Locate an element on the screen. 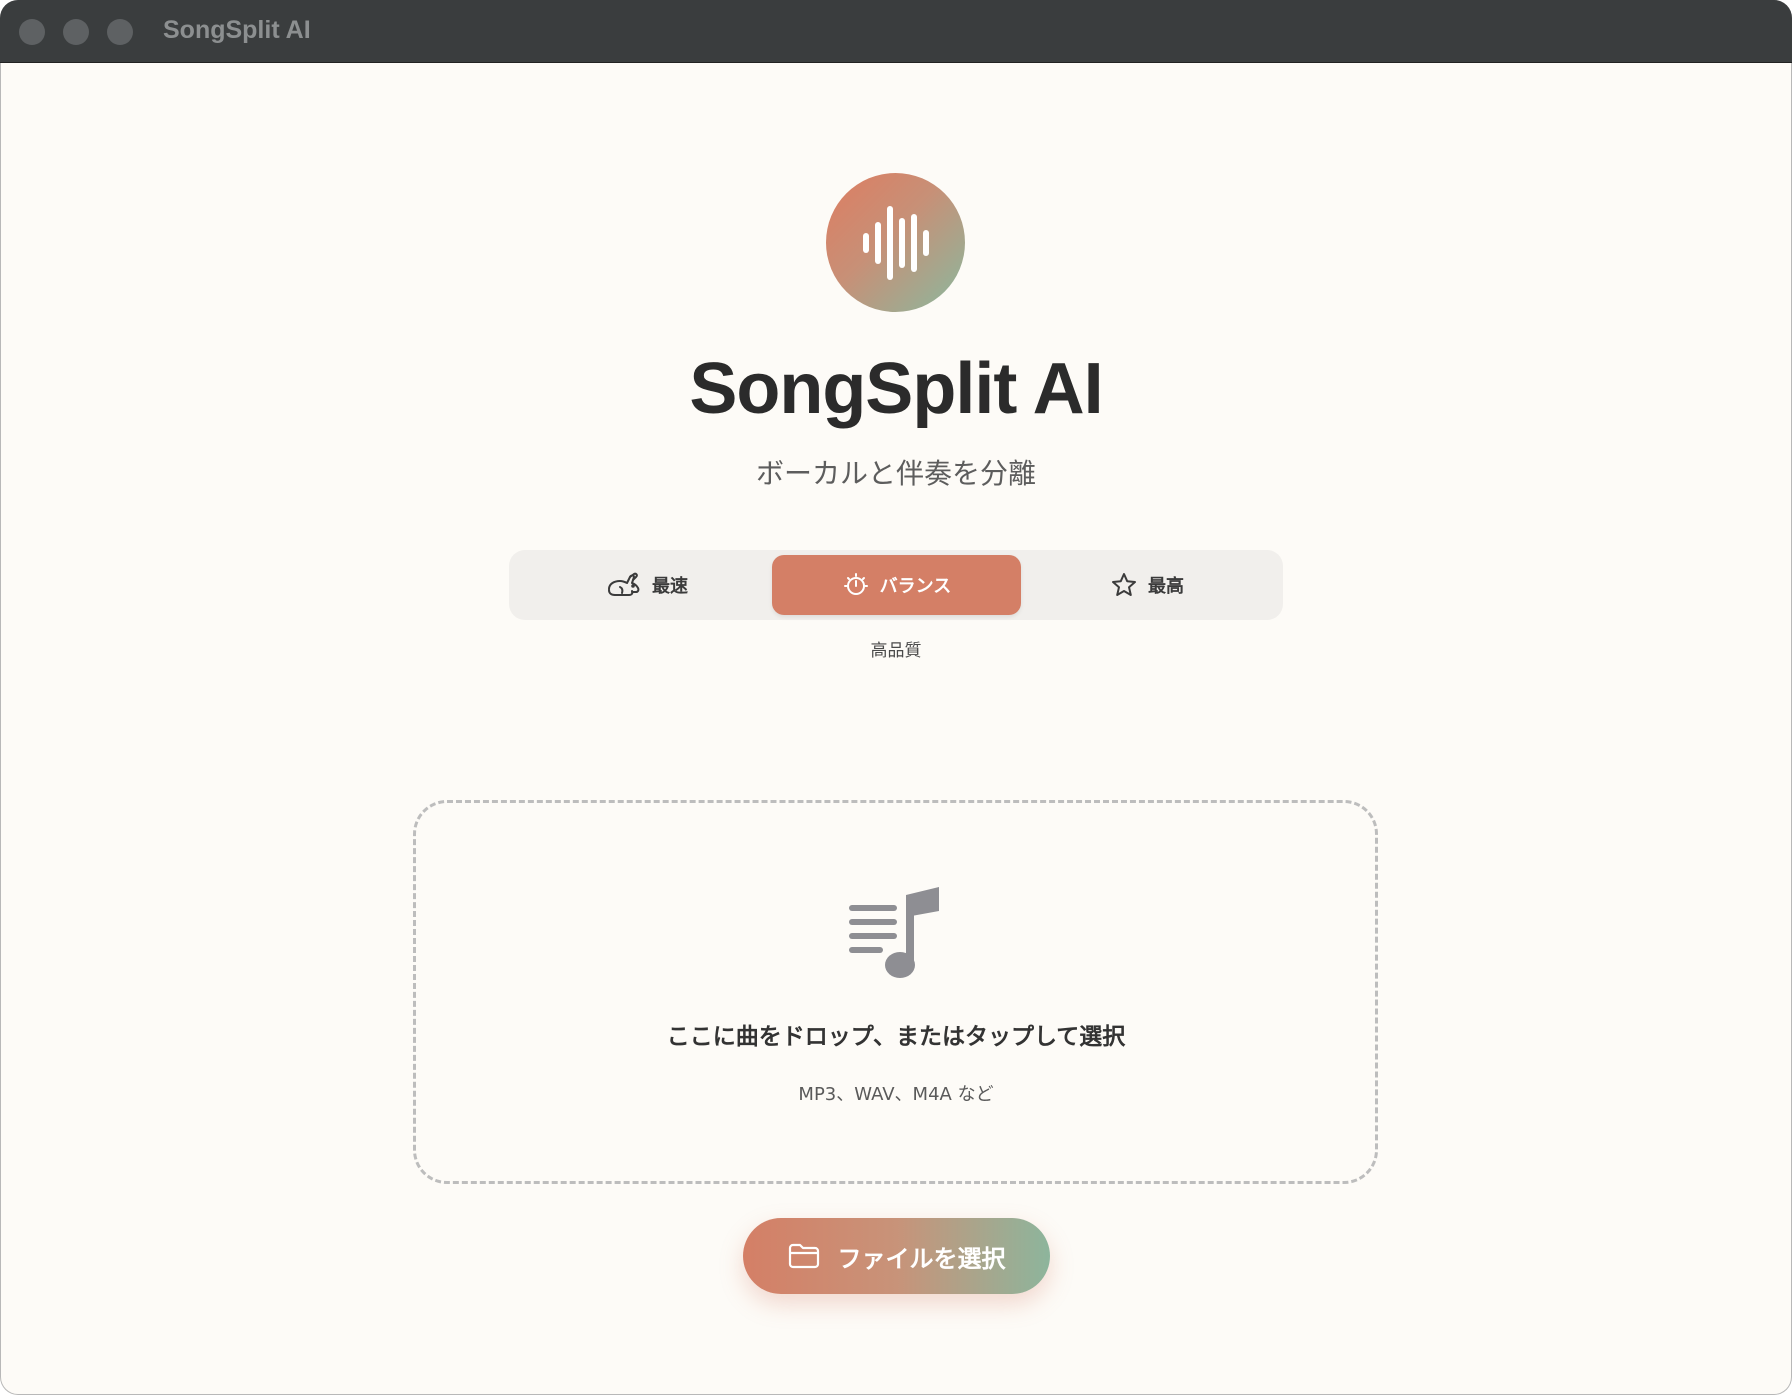 The height and width of the screenshot is (1395, 1792). folder-icon is located at coordinates (803, 1256).